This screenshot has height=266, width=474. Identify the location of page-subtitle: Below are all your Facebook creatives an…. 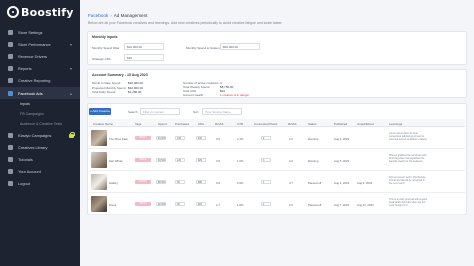
(185, 23).